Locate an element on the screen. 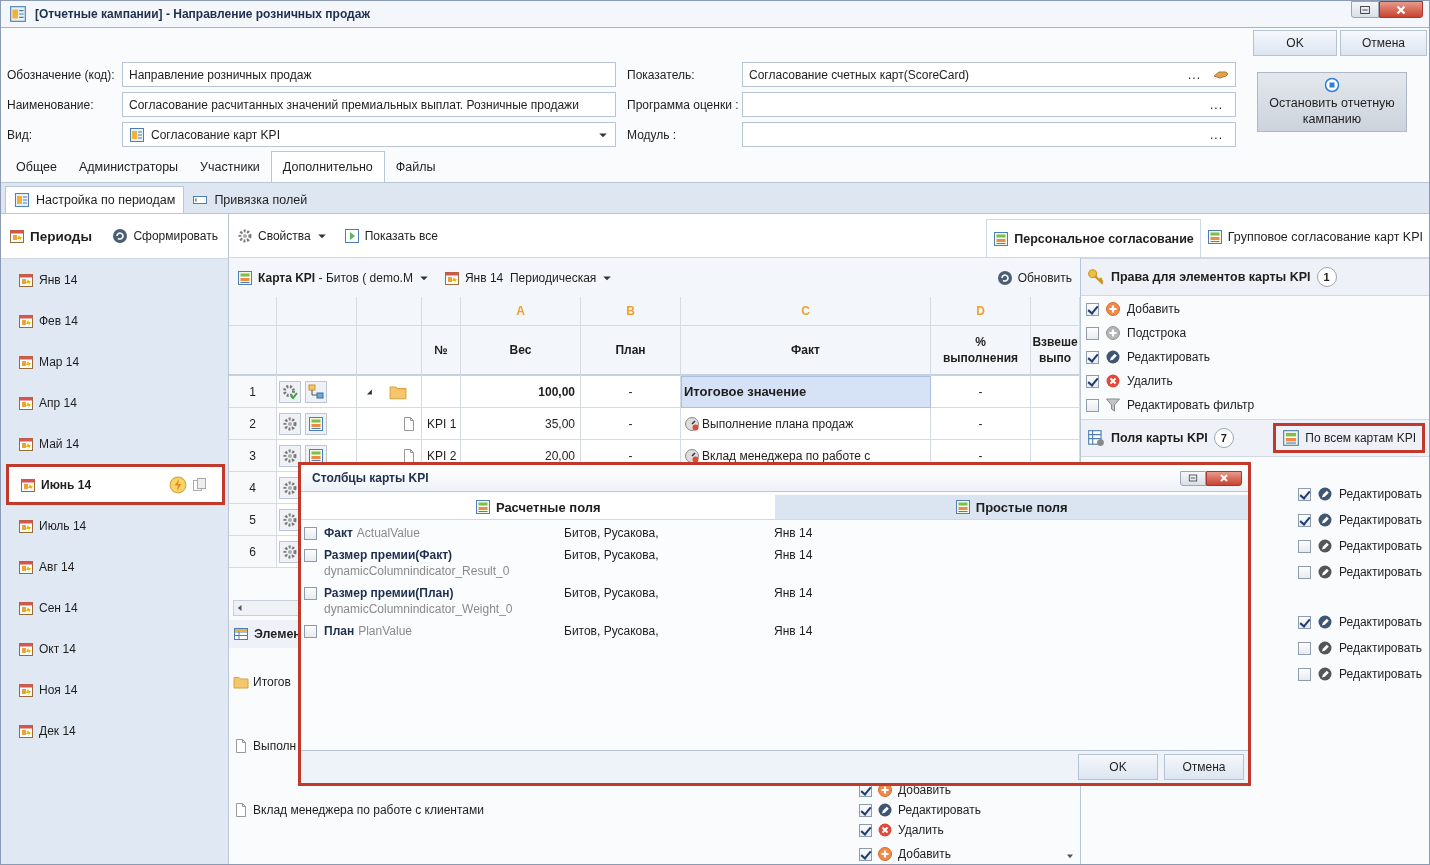  table-icon is located at coordinates (241, 634).